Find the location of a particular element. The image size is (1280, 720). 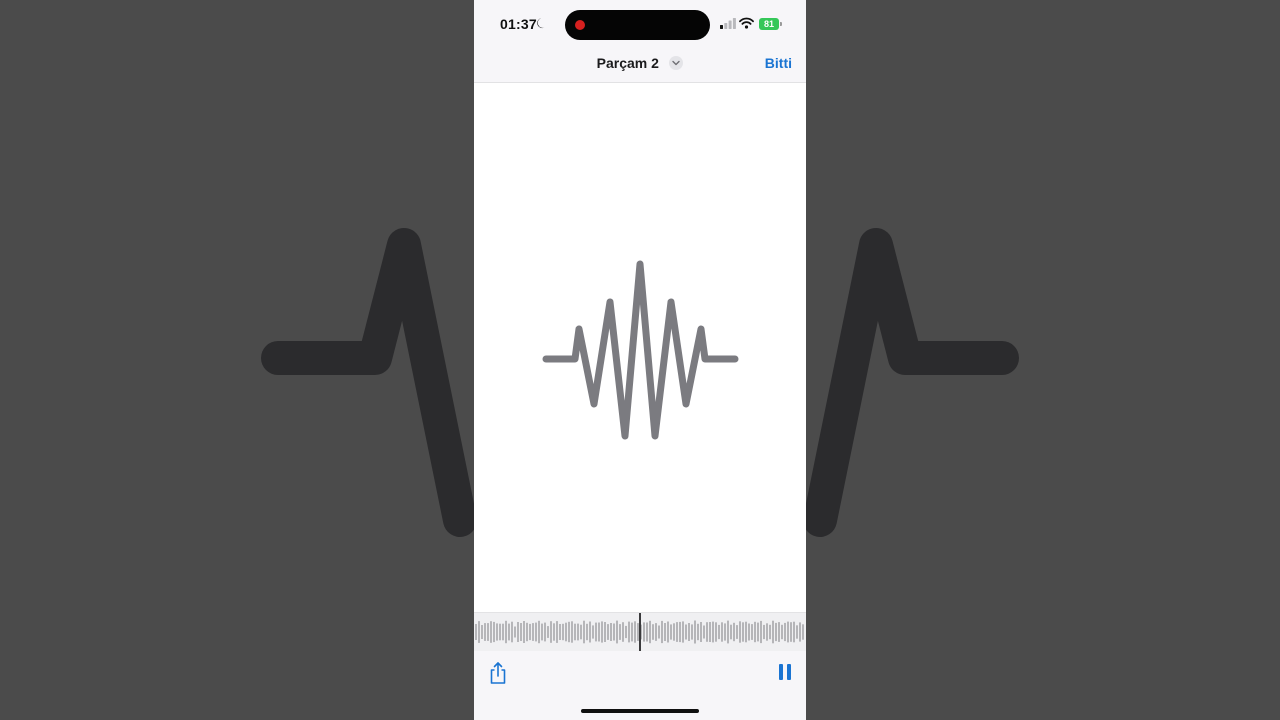

dynamic-island is located at coordinates (637, 25).